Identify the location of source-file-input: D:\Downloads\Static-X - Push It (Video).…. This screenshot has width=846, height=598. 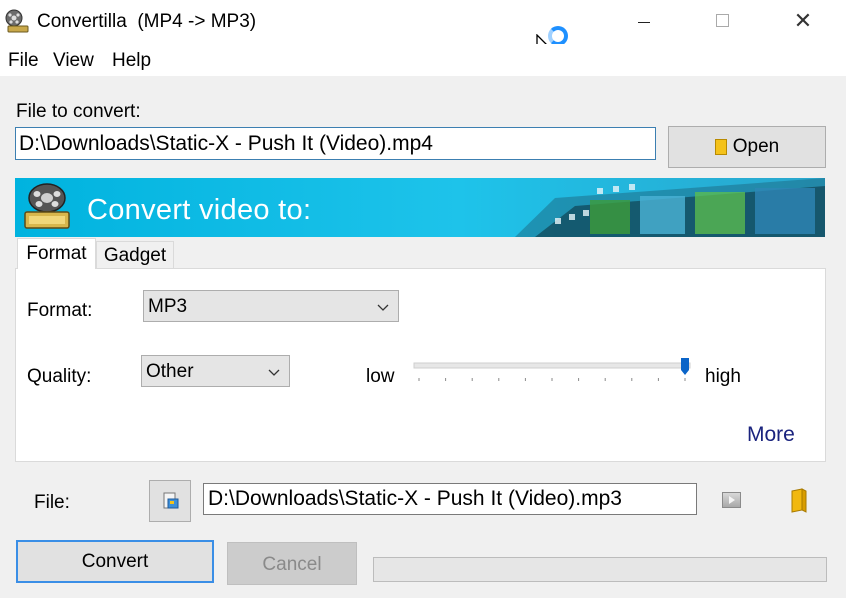
(335, 143).